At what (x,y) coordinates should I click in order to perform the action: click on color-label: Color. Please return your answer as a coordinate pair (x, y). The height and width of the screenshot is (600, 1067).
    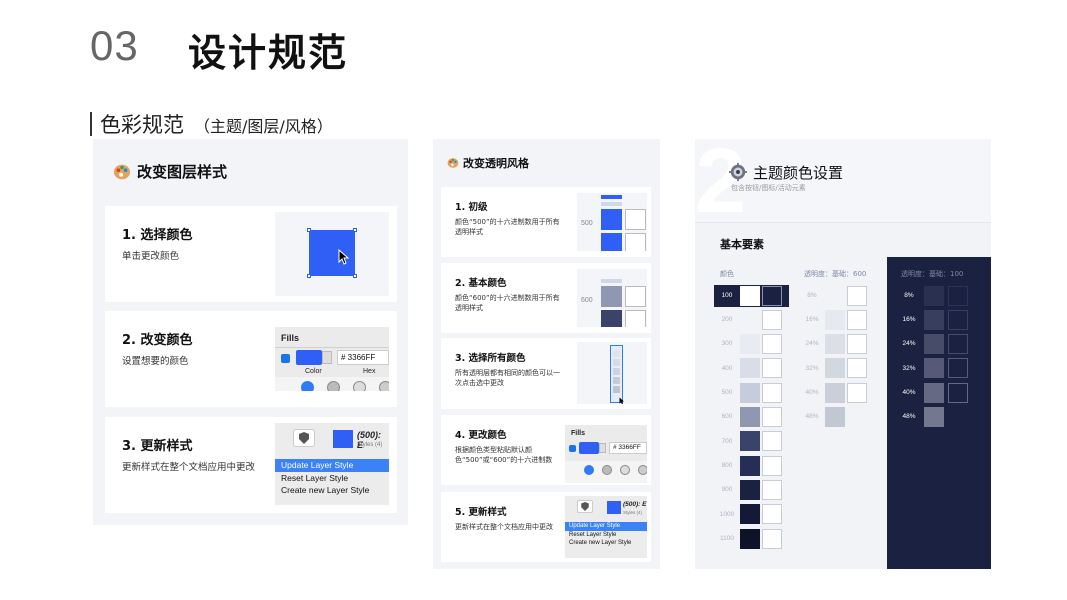
    Looking at the image, I should click on (313, 371).